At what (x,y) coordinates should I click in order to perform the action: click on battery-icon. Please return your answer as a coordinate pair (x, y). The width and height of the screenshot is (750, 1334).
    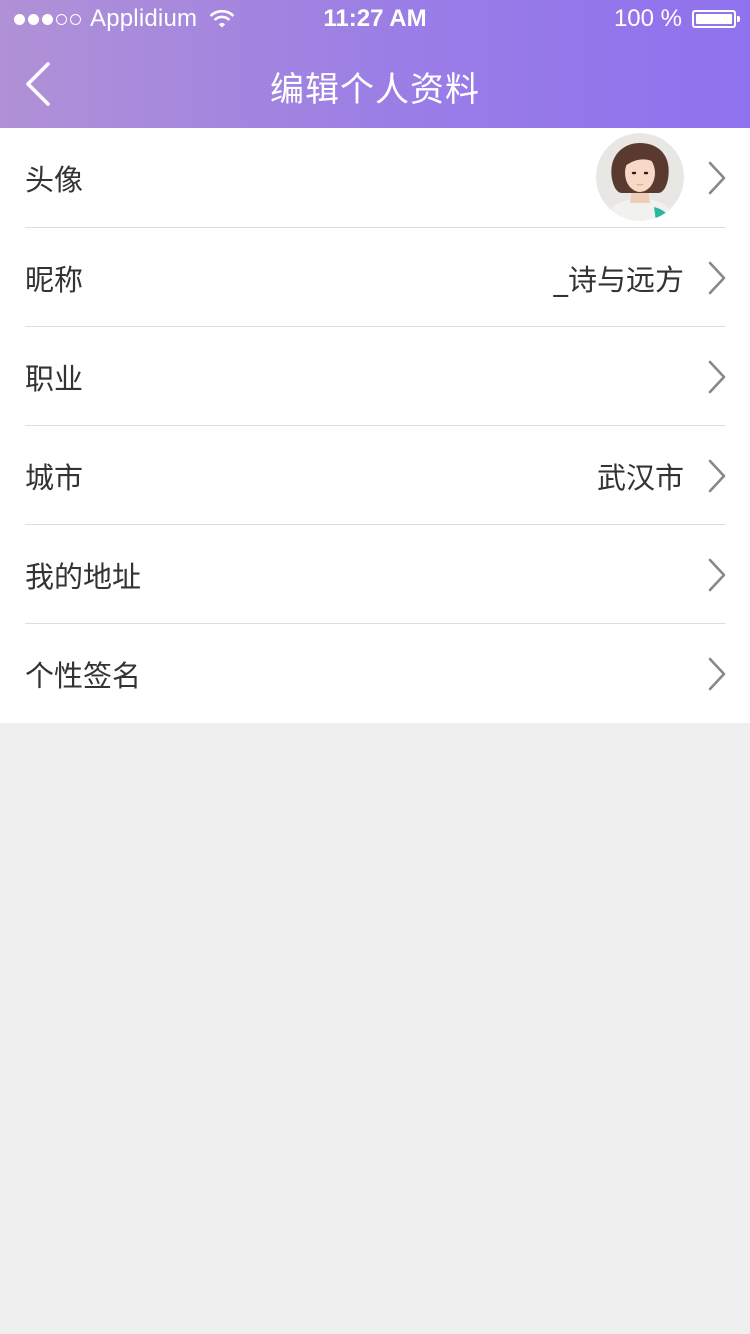
    Looking at the image, I should click on (716, 19).